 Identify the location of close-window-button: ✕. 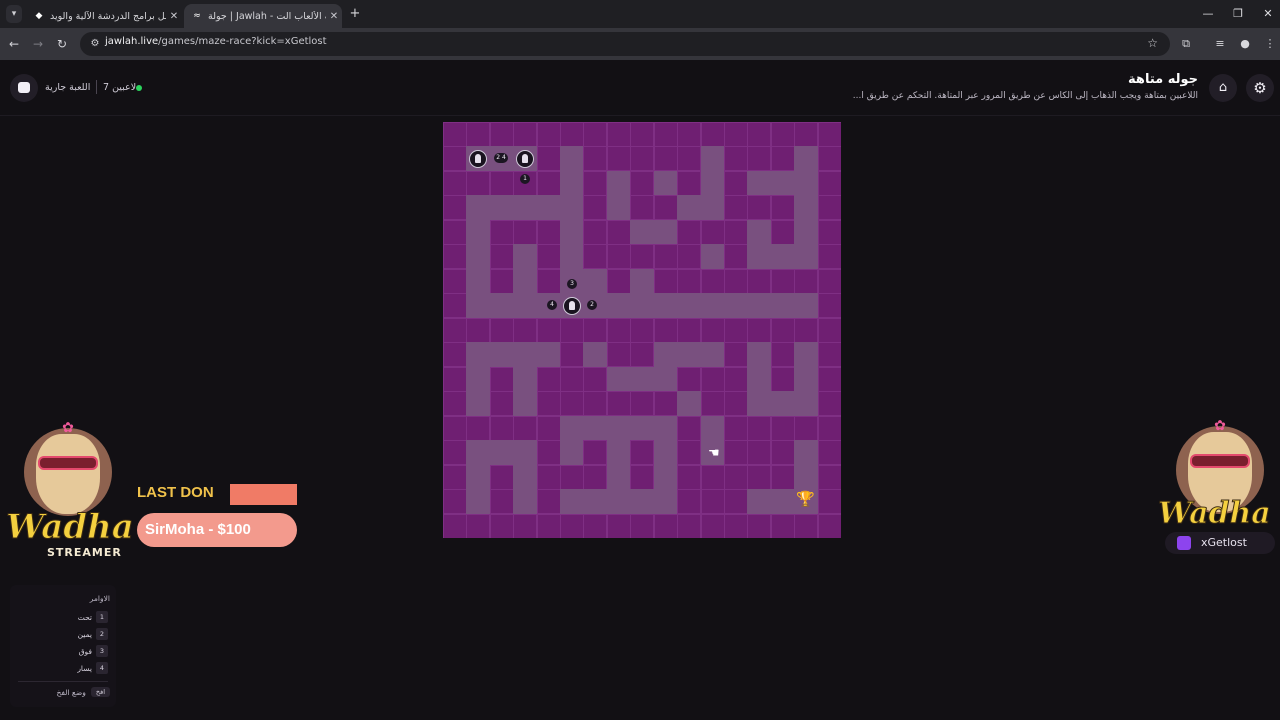
(1266, 14).